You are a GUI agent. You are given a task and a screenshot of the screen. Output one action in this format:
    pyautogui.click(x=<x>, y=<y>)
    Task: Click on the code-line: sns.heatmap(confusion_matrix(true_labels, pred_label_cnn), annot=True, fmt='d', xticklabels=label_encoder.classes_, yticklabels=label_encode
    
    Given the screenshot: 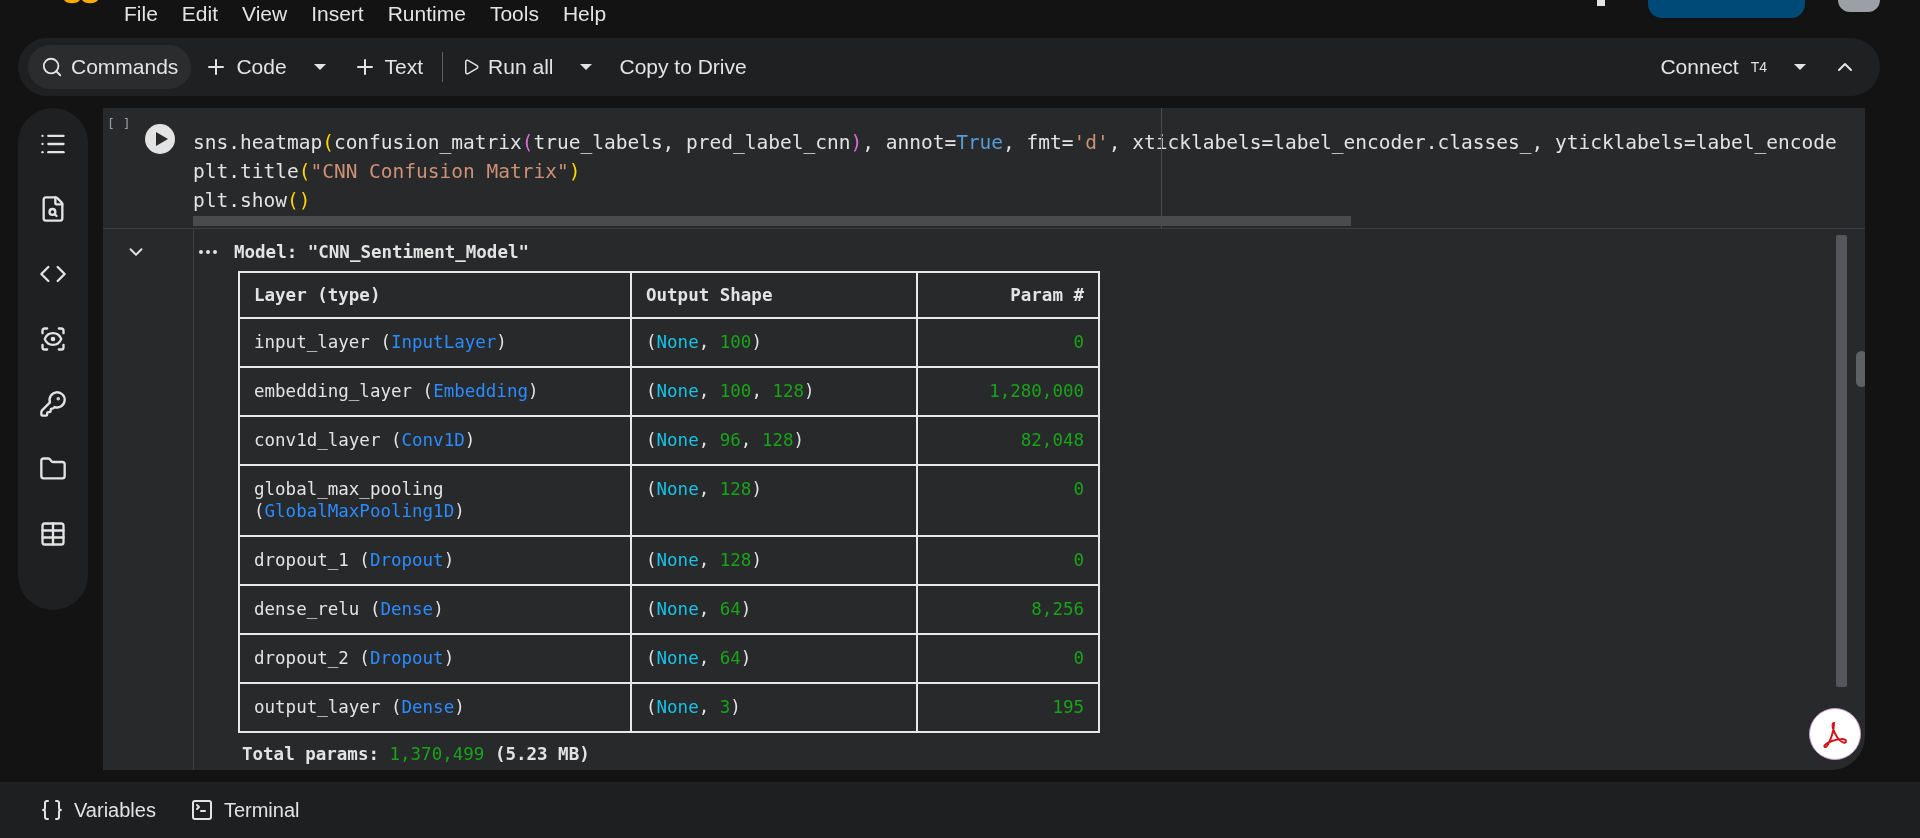 What is the action you would take?
    pyautogui.click(x=1015, y=143)
    